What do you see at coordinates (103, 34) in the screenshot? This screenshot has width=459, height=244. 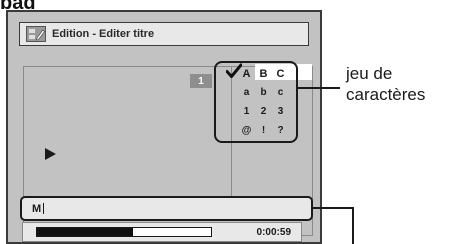 I see `dialog-title: Edition - Editer titre` at bounding box center [103, 34].